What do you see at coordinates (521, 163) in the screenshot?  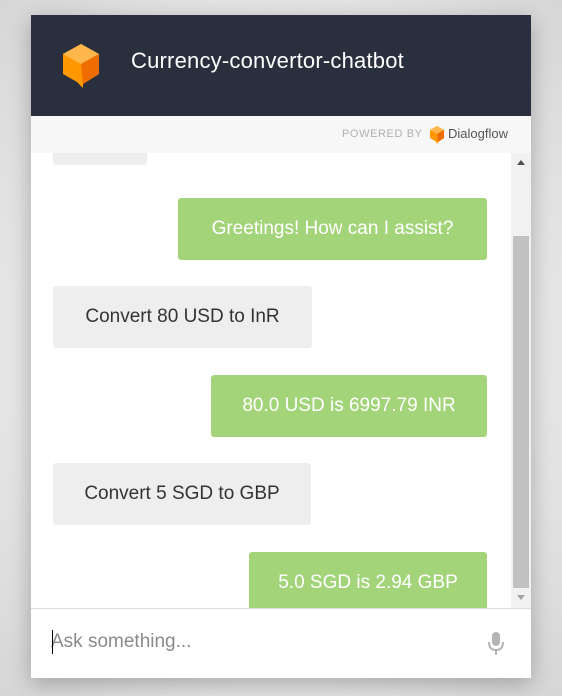 I see `scroll-up-arrow-icon` at bounding box center [521, 163].